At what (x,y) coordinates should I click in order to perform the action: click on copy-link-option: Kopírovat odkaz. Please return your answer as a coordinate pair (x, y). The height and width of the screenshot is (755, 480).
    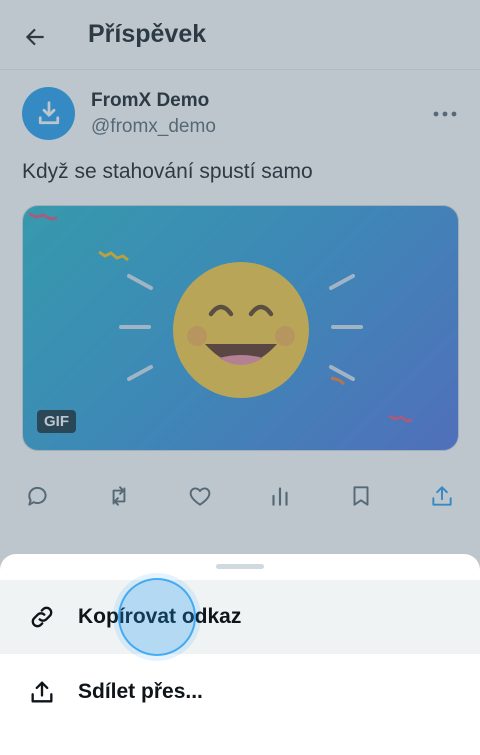
    Looking at the image, I should click on (240, 617).